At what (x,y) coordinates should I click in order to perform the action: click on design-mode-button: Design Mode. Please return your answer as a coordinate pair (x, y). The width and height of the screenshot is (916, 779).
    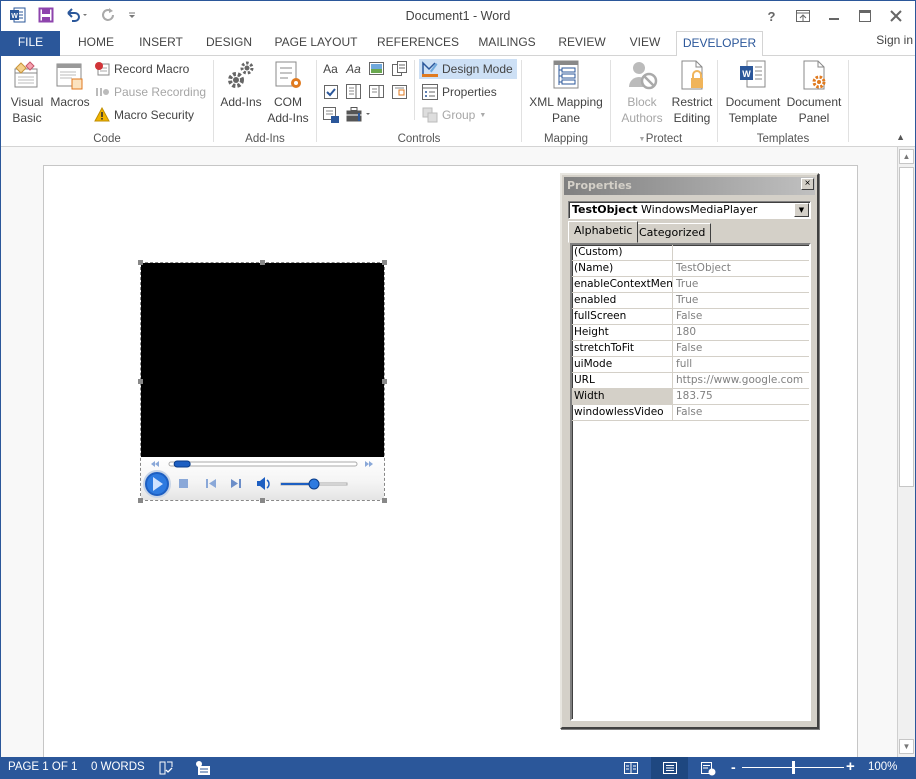
    Looking at the image, I should click on (468, 69).